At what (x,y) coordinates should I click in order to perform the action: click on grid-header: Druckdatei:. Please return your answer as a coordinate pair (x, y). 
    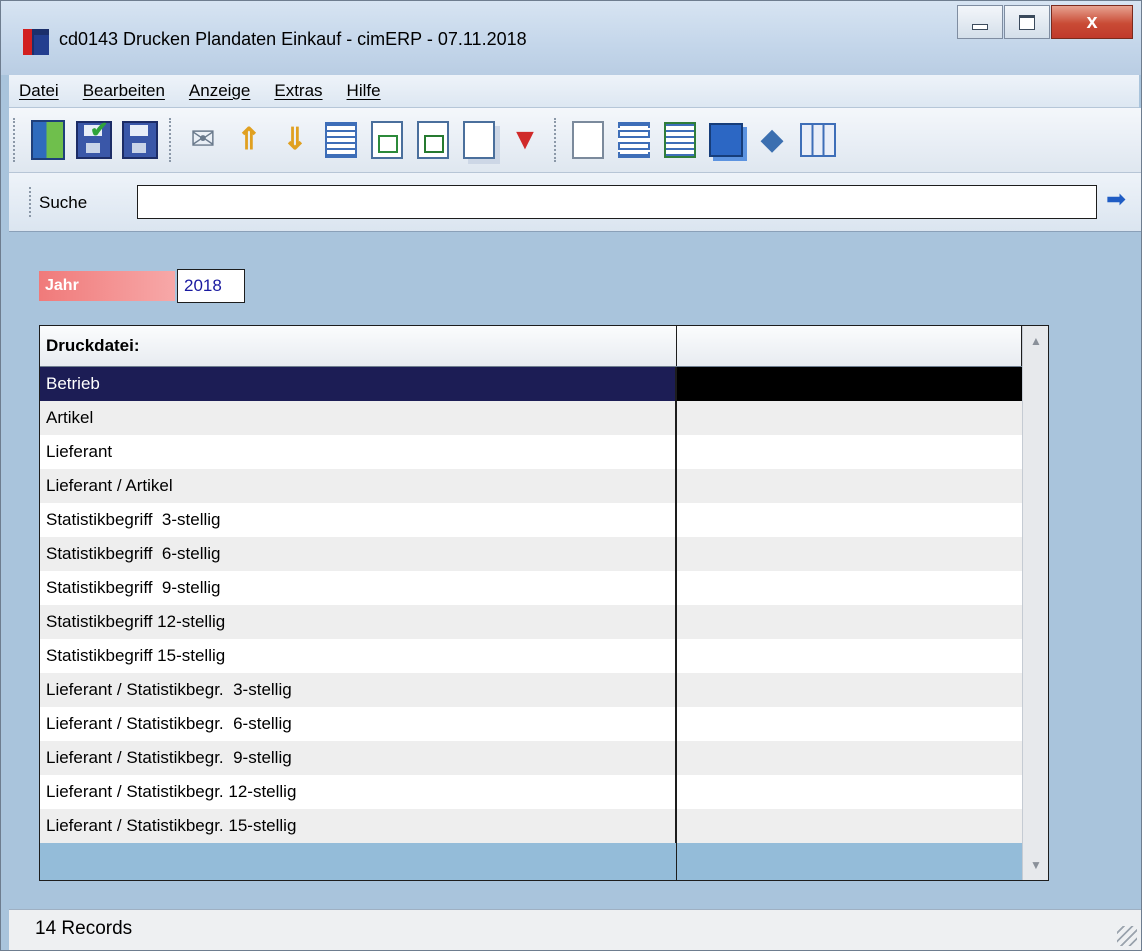
    Looking at the image, I should click on (531, 346).